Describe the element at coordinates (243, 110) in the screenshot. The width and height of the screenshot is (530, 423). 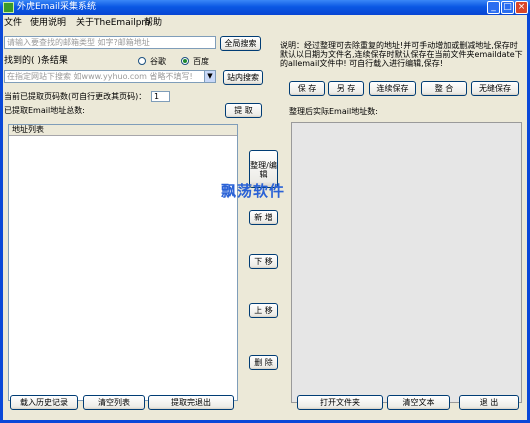
I see `extract-button: 提 取` at that location.